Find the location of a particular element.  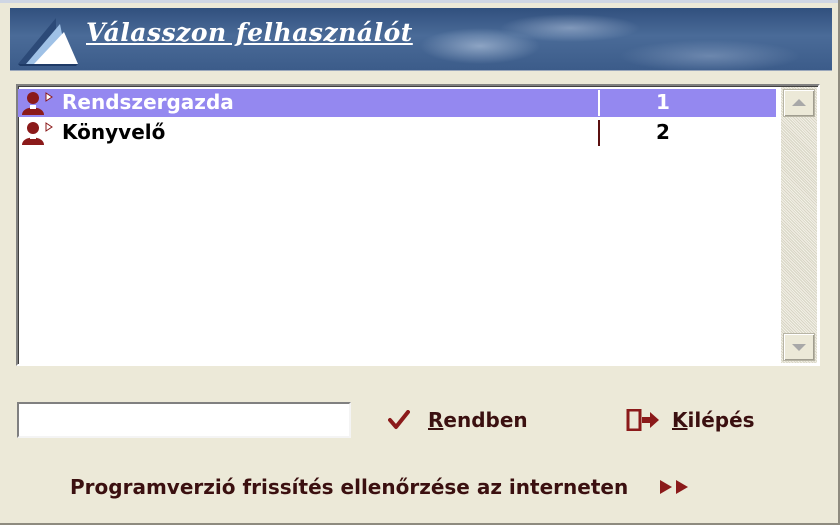

exit-button-label: Kilépés is located at coordinates (713, 420).